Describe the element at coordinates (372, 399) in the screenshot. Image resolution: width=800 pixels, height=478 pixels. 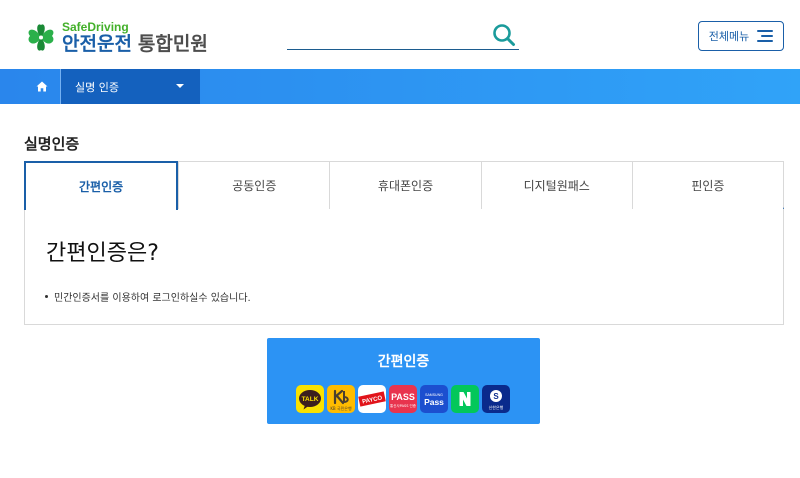
I see `payco-icon: PAYCO` at that location.